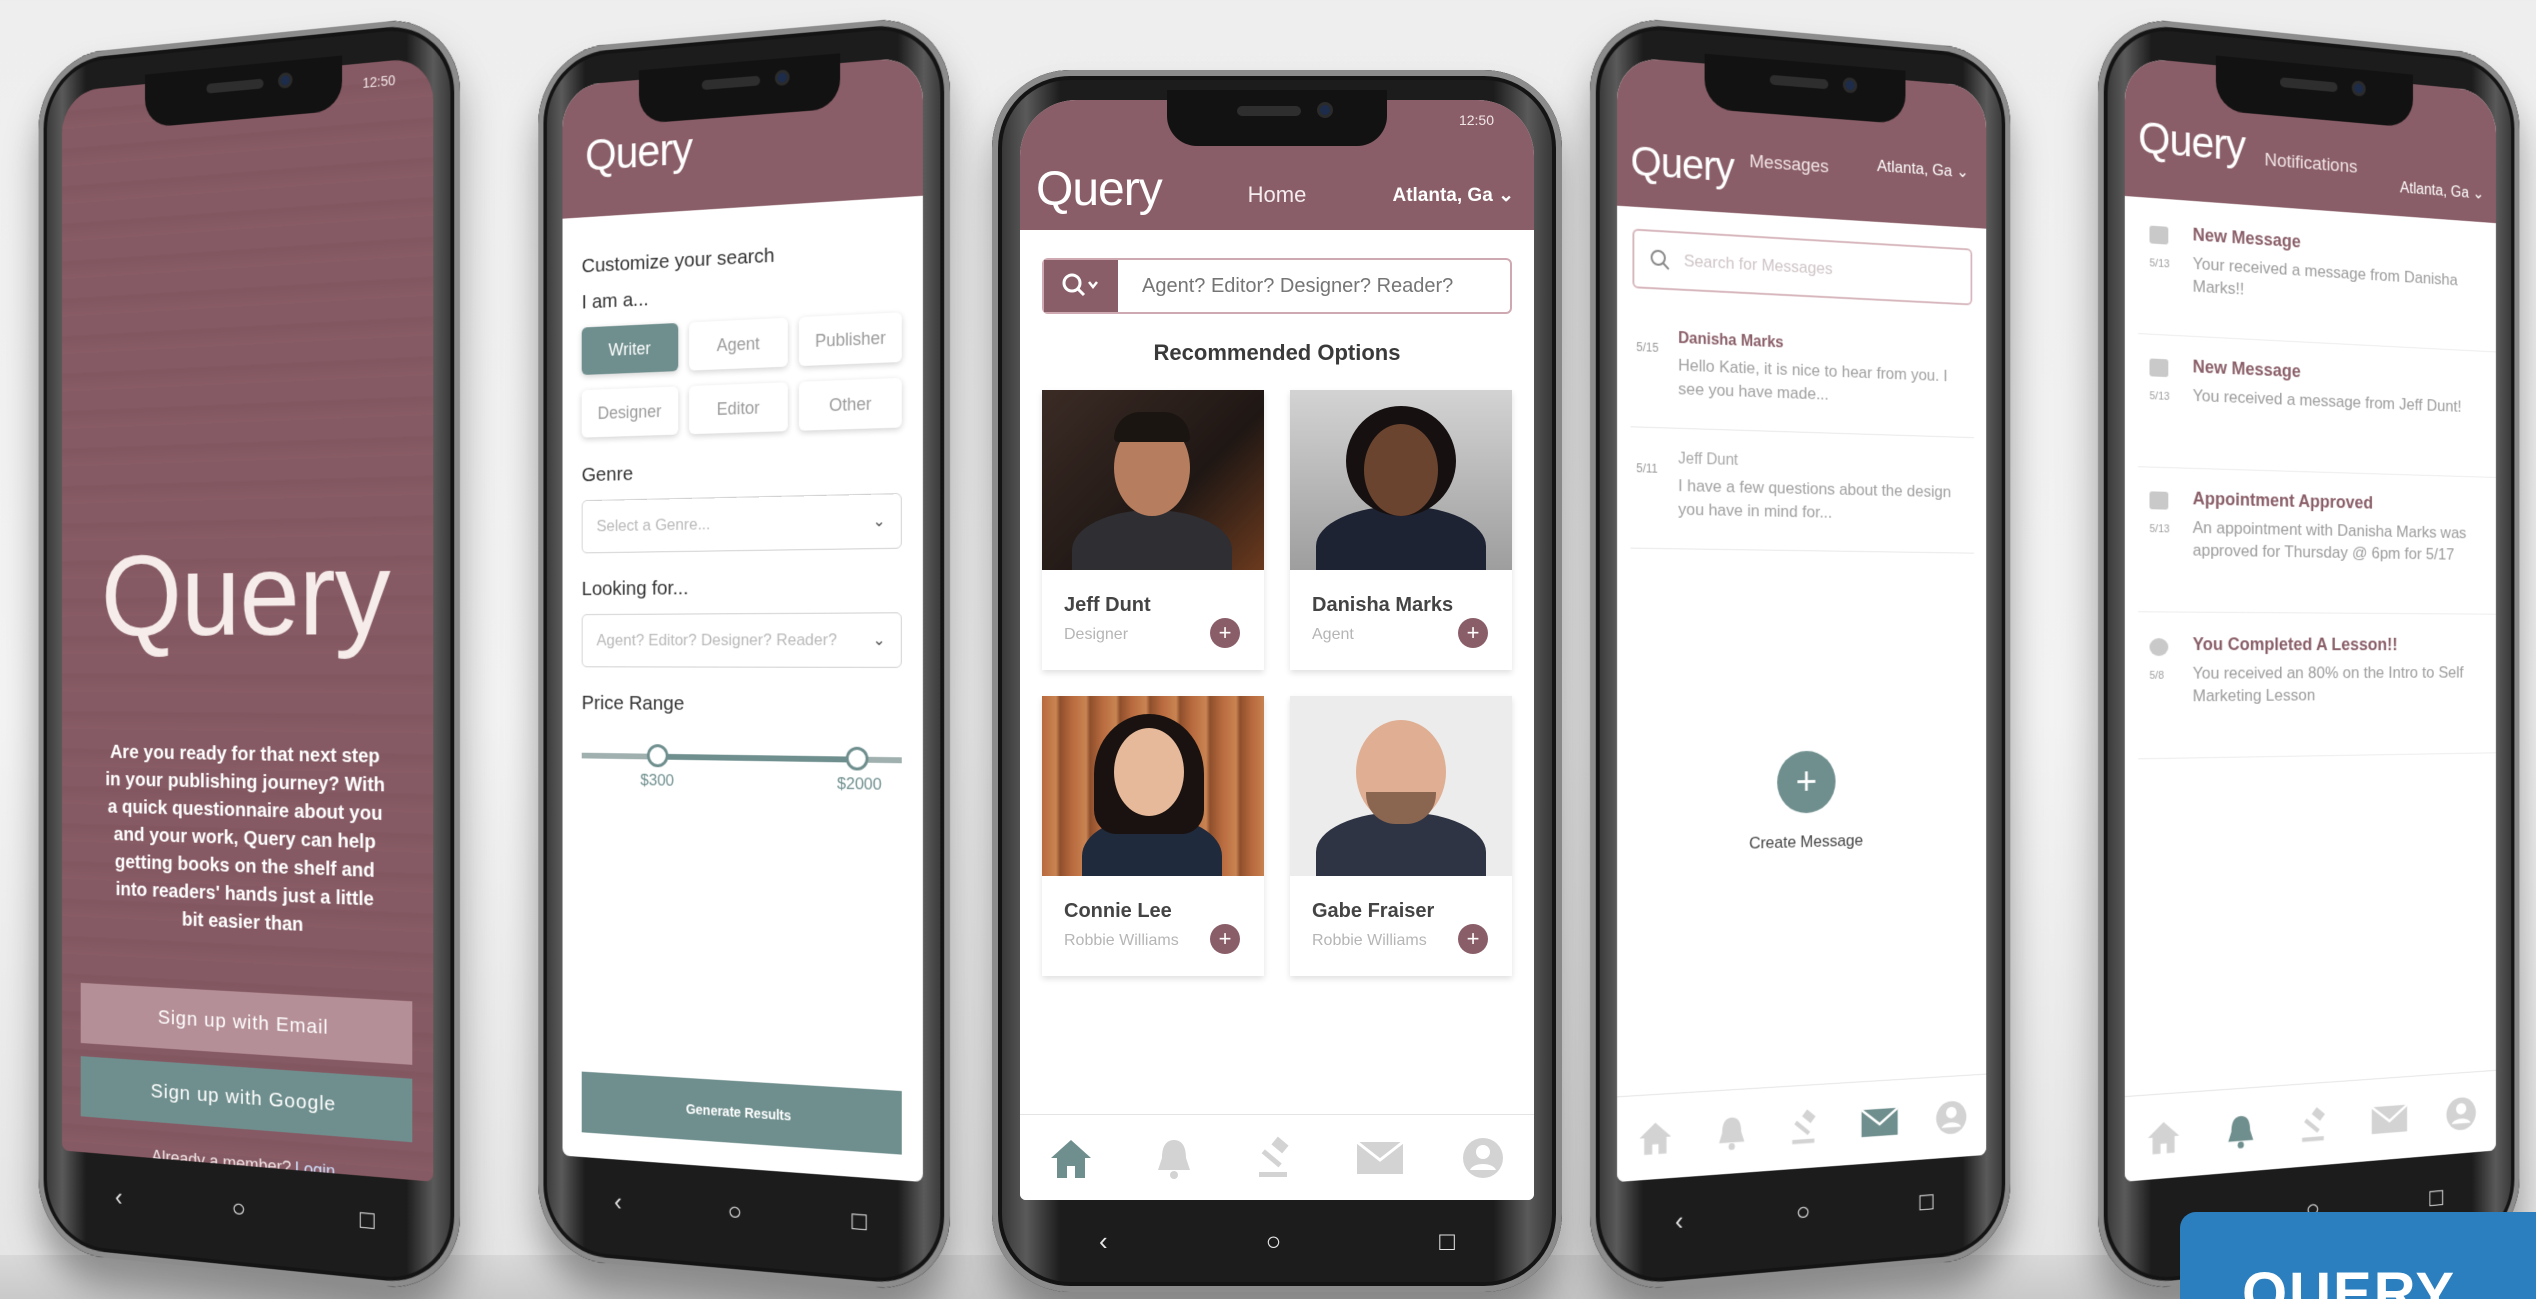 The height and width of the screenshot is (1299, 2536). Describe the element at coordinates (246, 1099) in the screenshot. I see `signup-google-button: Sign up with Google` at that location.